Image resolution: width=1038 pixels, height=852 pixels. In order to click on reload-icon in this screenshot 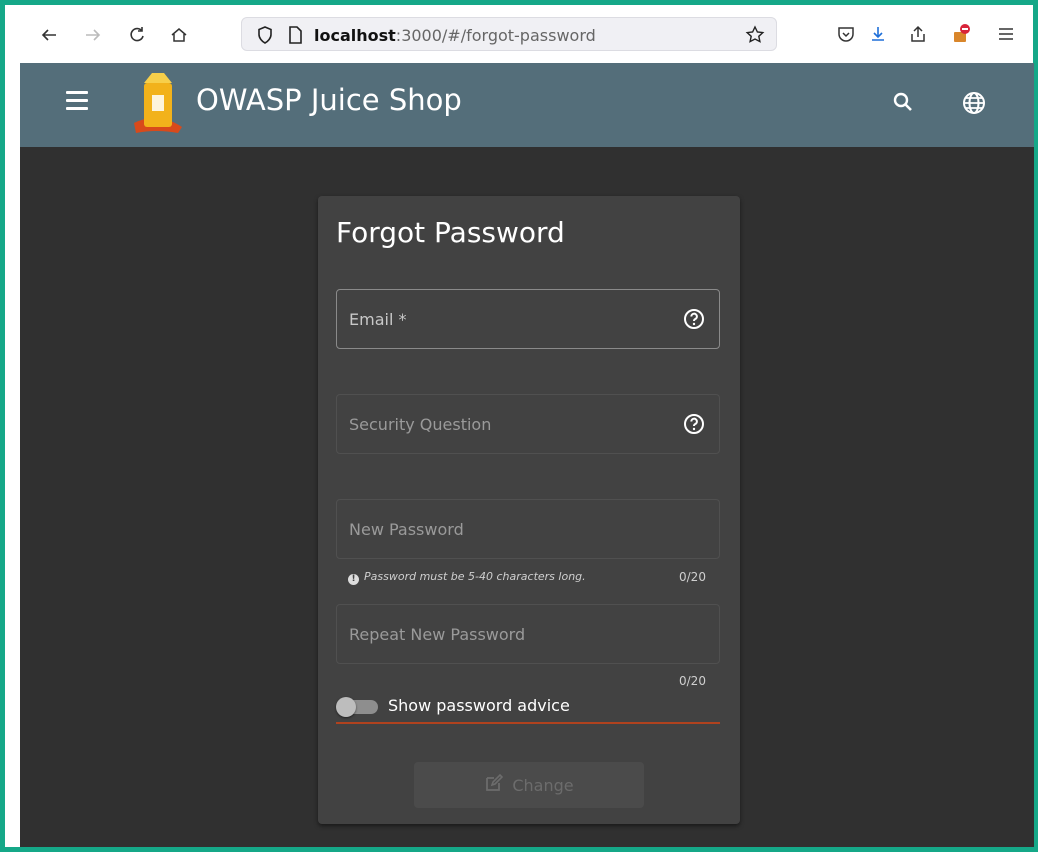, I will do `click(137, 35)`.